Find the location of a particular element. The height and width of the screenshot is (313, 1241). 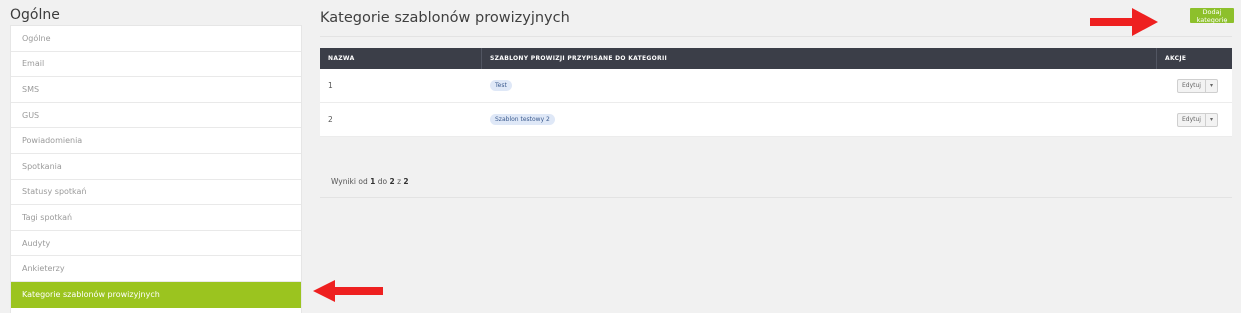

sidebar-item-statusy-spotkan: Statusy spotkań is located at coordinates (156, 193).